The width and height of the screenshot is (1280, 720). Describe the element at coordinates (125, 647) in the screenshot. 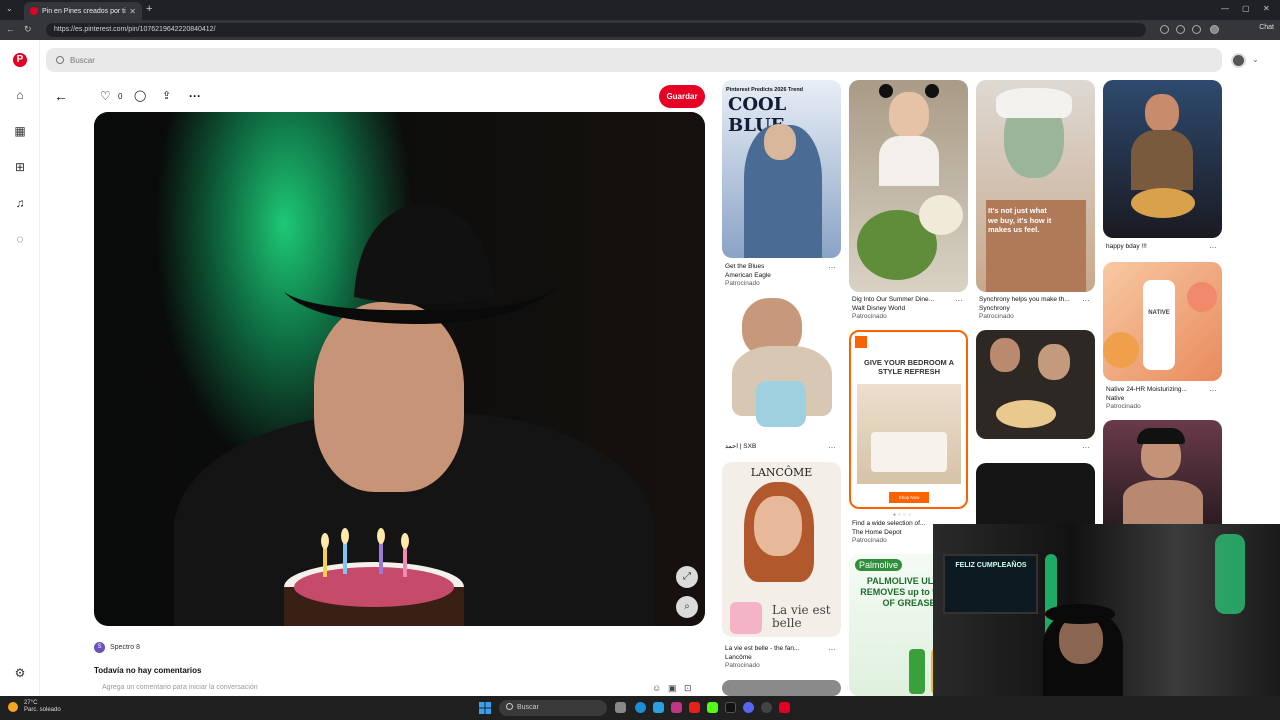

I see `author-name: Spectro 8` at that location.